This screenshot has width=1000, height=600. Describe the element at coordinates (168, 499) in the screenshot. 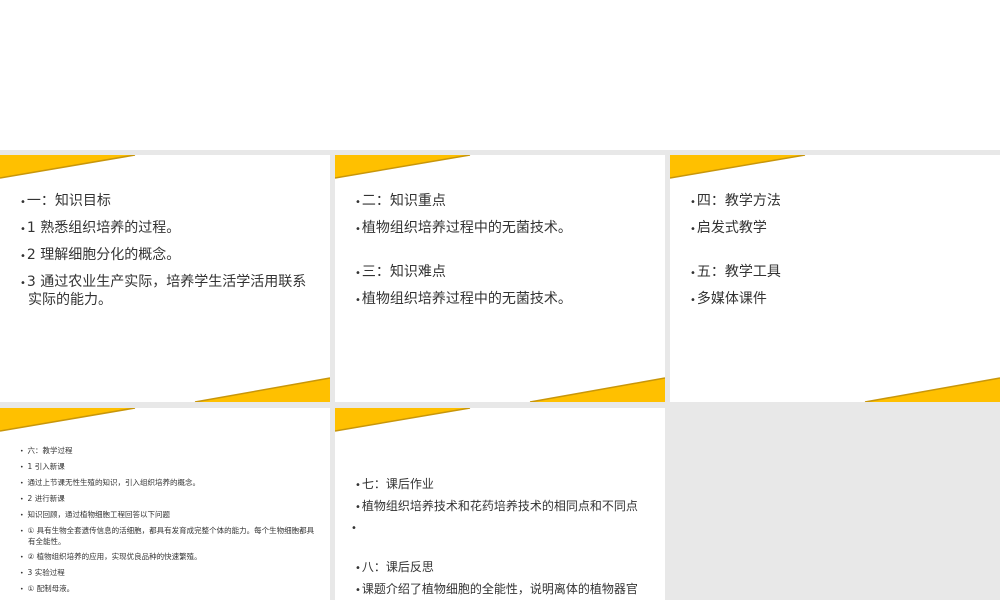

I see `bullet-text: 2 进行新课` at that location.